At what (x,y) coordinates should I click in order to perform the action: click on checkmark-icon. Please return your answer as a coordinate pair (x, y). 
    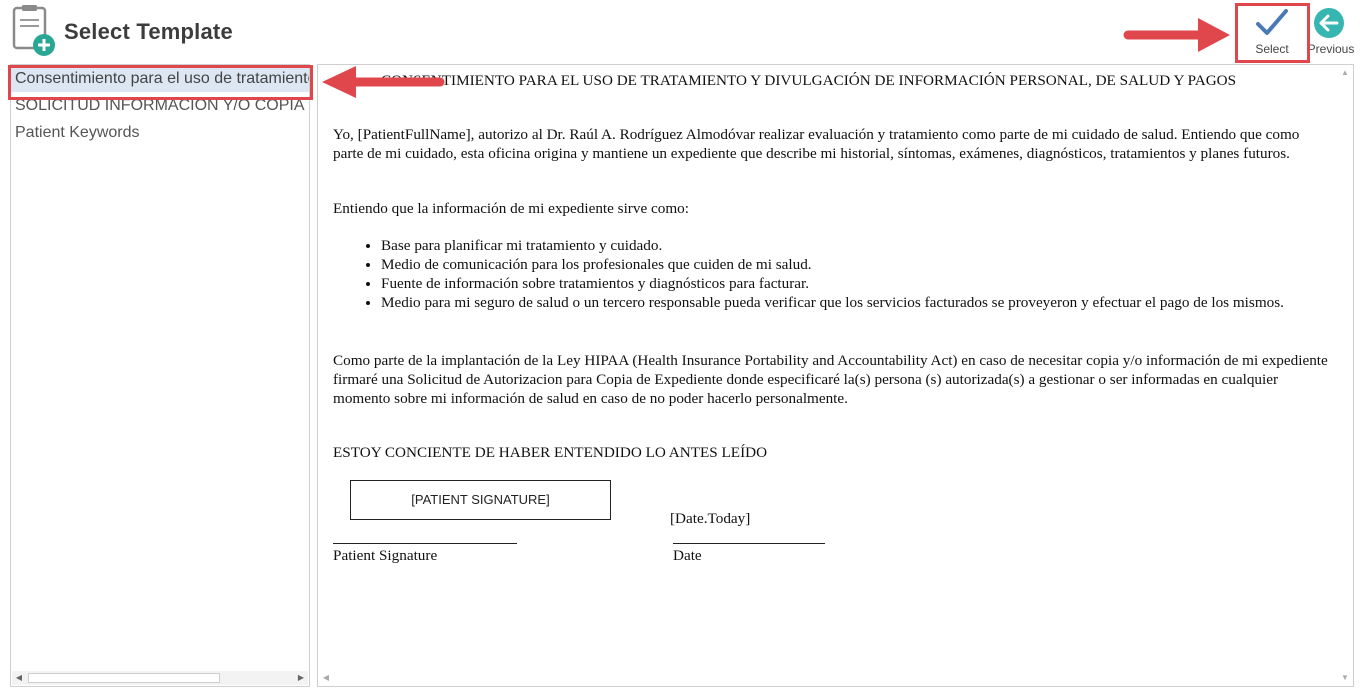
    Looking at the image, I should click on (1272, 22).